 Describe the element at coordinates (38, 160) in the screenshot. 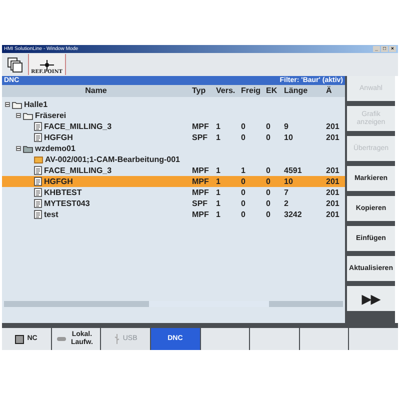

I see `job-icon` at that location.